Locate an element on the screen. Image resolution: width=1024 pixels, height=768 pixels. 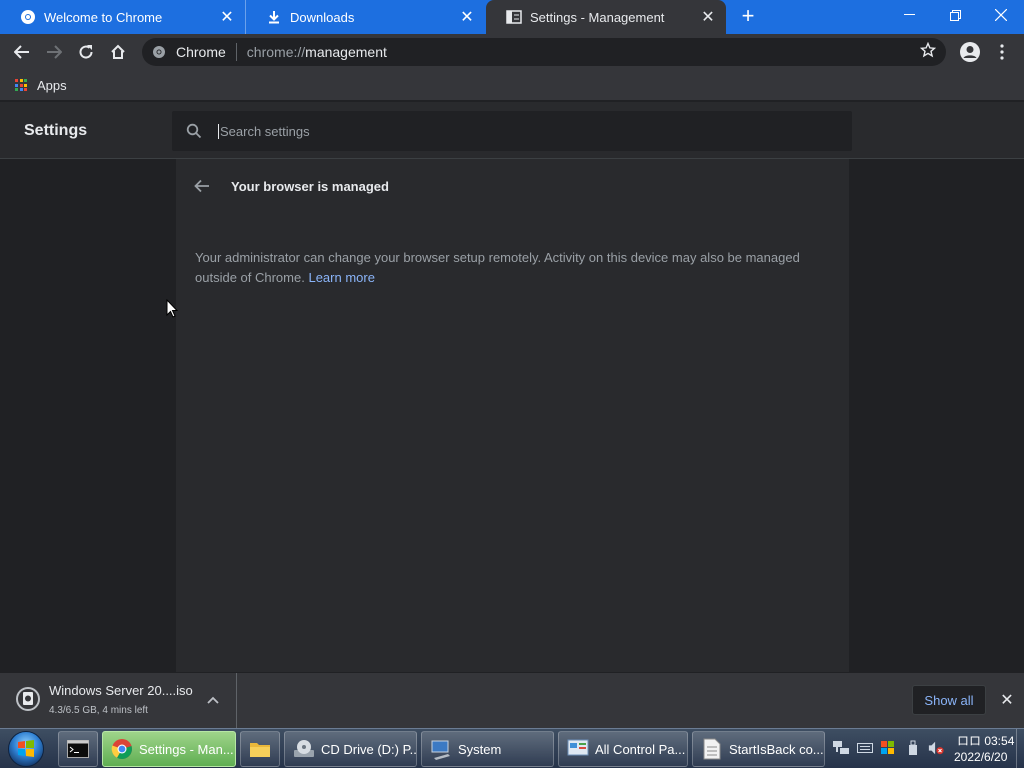
forward-button is located at coordinates (54, 52).